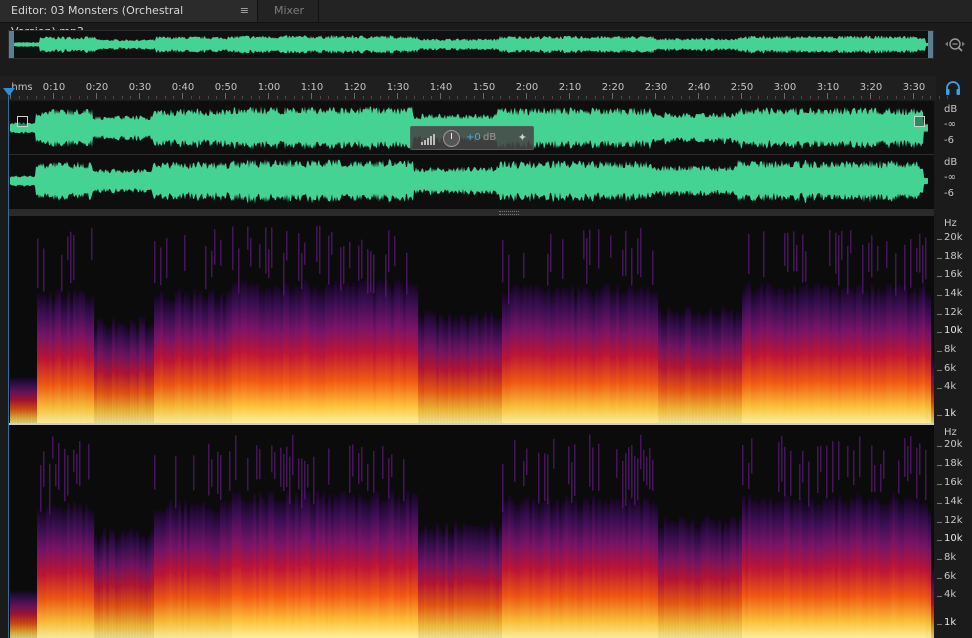 This screenshot has height=638, width=972. I want to click on view-splitter, so click(471, 212).